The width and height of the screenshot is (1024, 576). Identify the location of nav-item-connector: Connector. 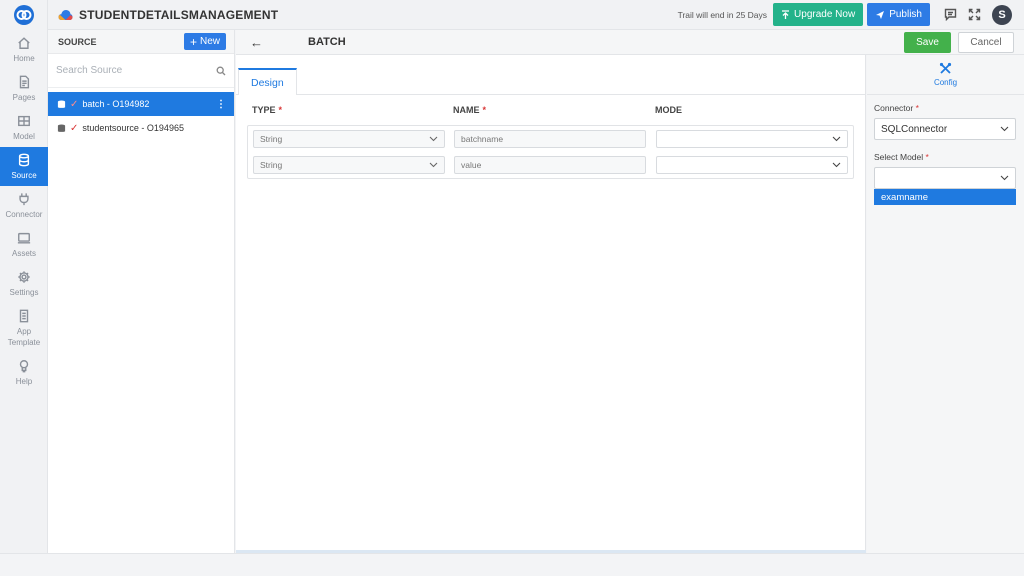
(24, 205).